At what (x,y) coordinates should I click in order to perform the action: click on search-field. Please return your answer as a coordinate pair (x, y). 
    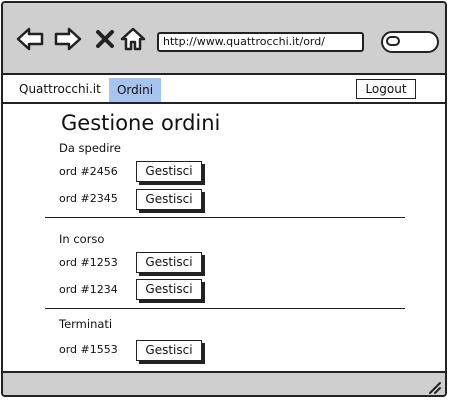
    Looking at the image, I should click on (410, 42).